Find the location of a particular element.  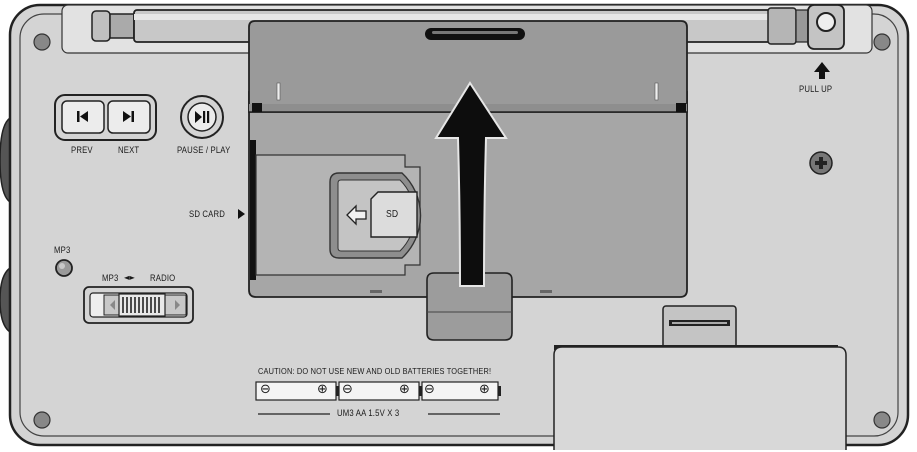

mp3-led-label: MP3 is located at coordinates (62, 250).